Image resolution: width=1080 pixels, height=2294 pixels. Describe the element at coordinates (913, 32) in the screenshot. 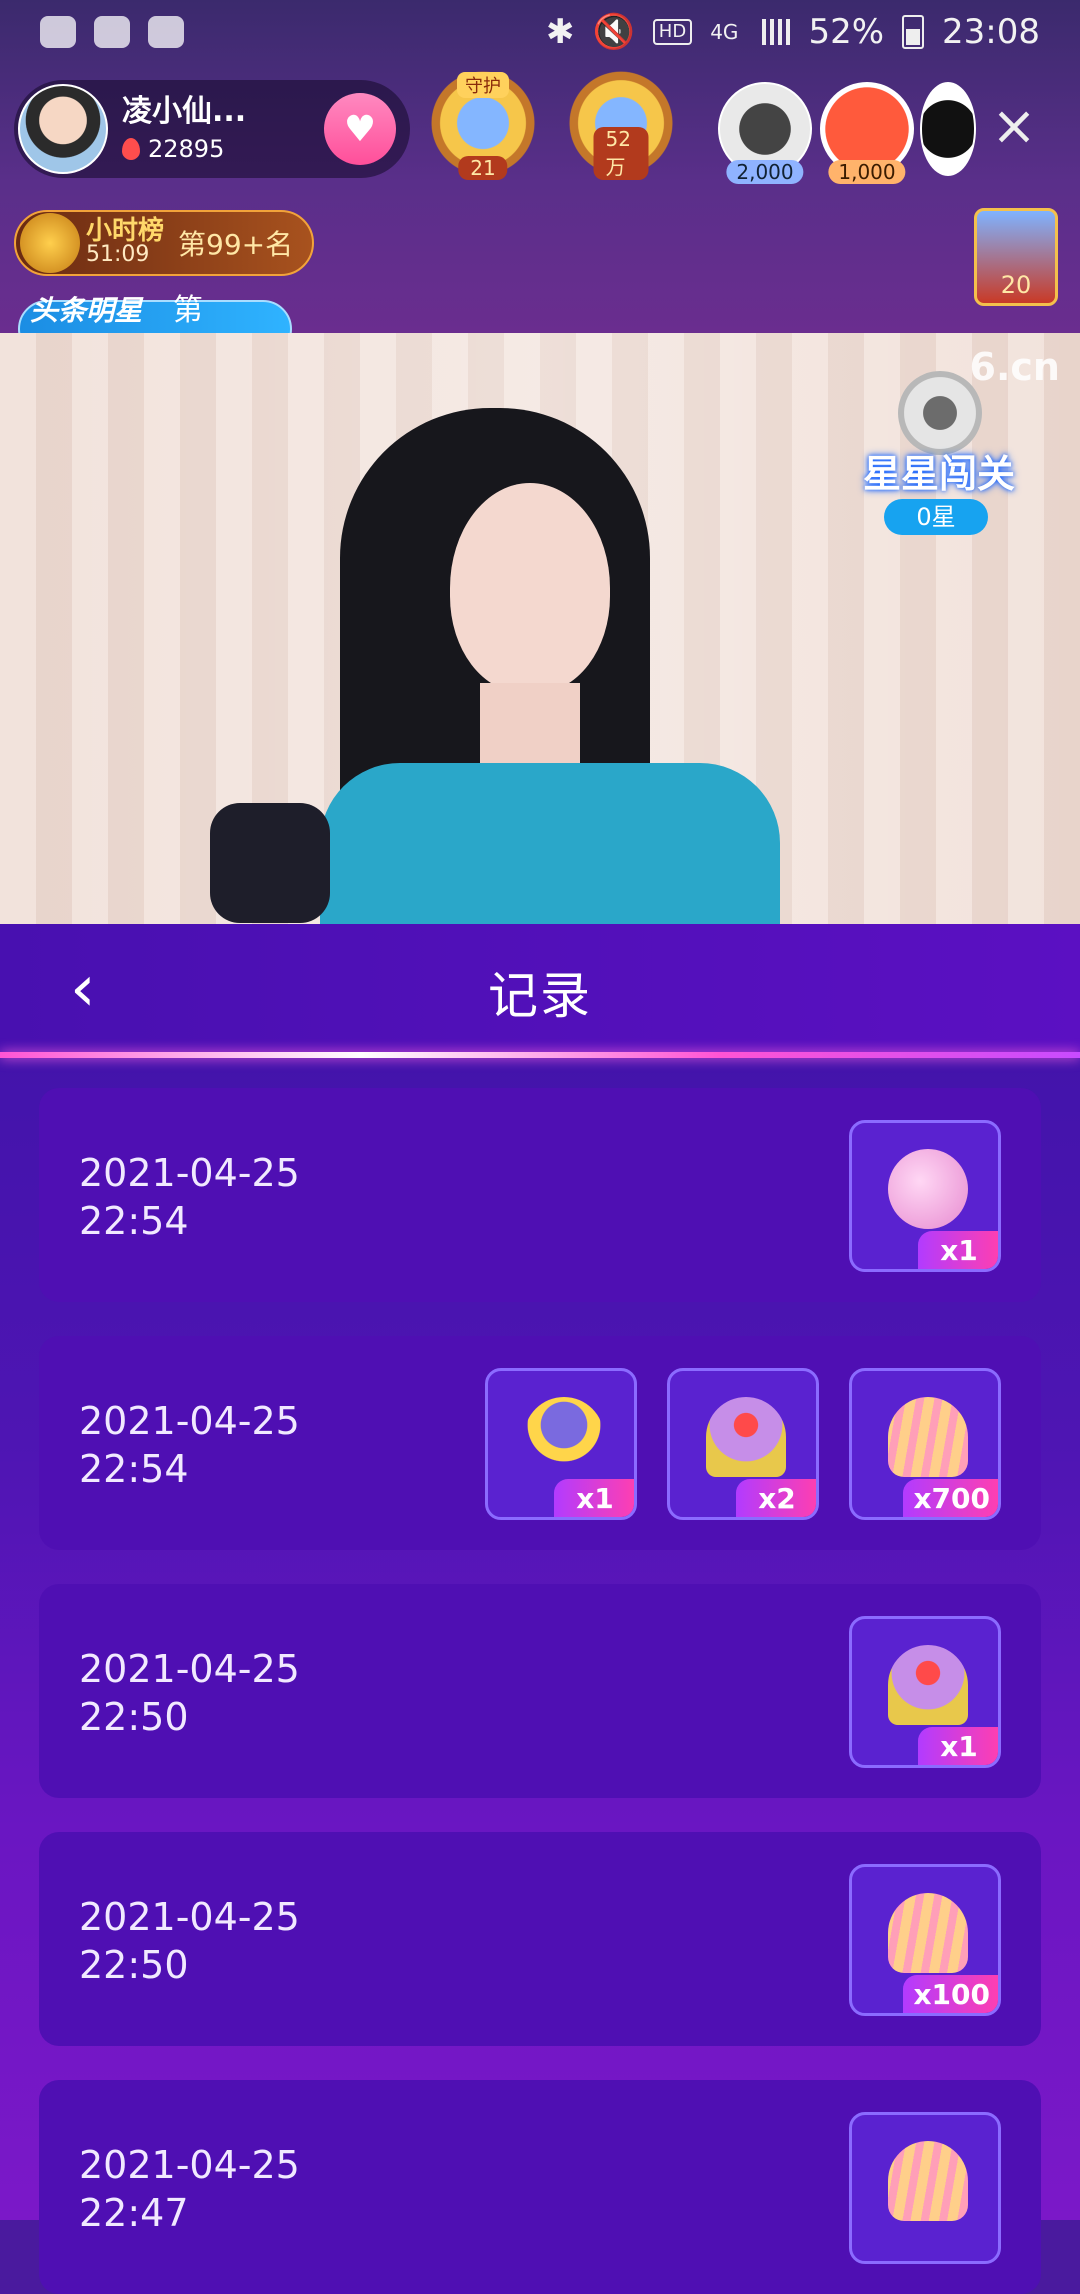

I see `battery-icon` at that location.